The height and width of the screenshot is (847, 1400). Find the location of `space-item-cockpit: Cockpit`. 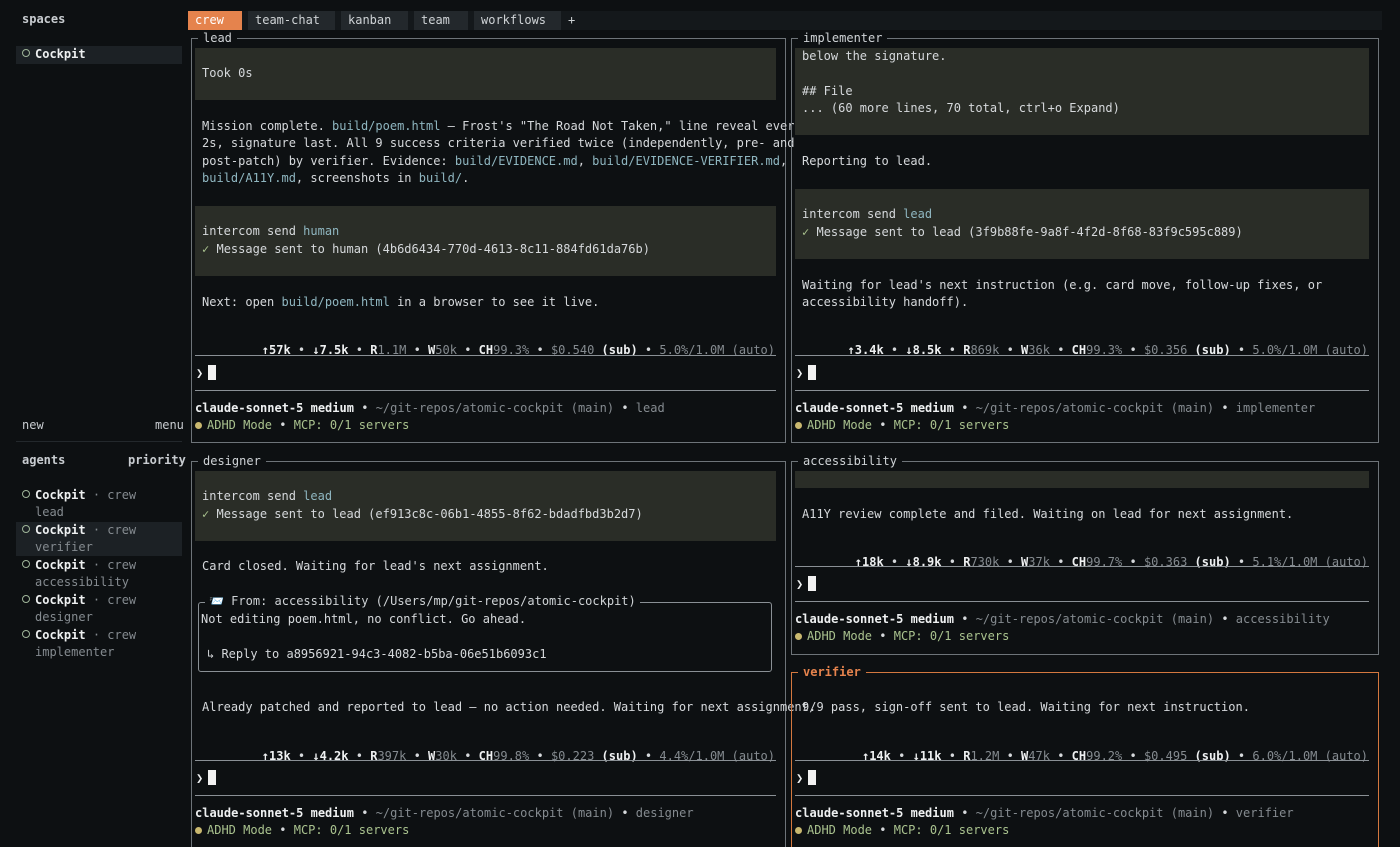

space-item-cockpit: Cockpit is located at coordinates (99, 55).